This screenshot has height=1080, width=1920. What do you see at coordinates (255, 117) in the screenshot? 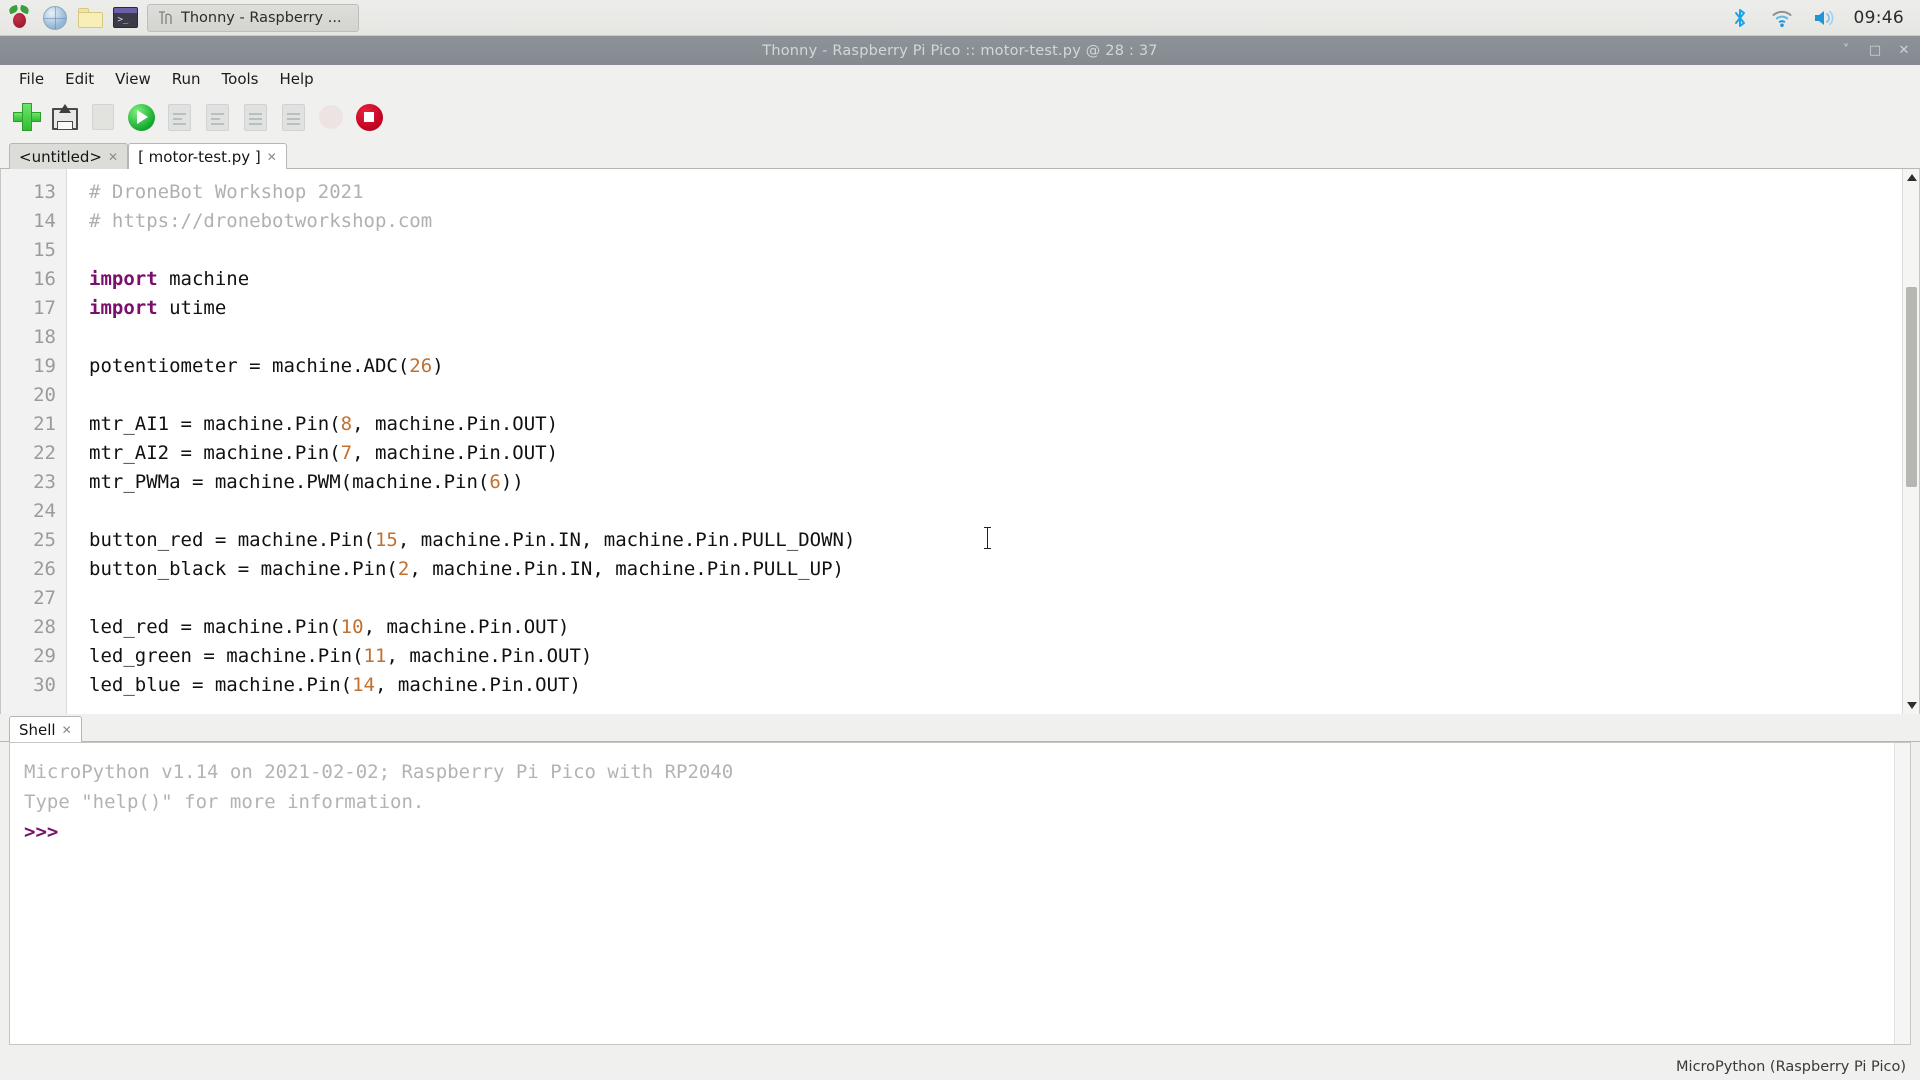
I see `step-into-button` at bounding box center [255, 117].